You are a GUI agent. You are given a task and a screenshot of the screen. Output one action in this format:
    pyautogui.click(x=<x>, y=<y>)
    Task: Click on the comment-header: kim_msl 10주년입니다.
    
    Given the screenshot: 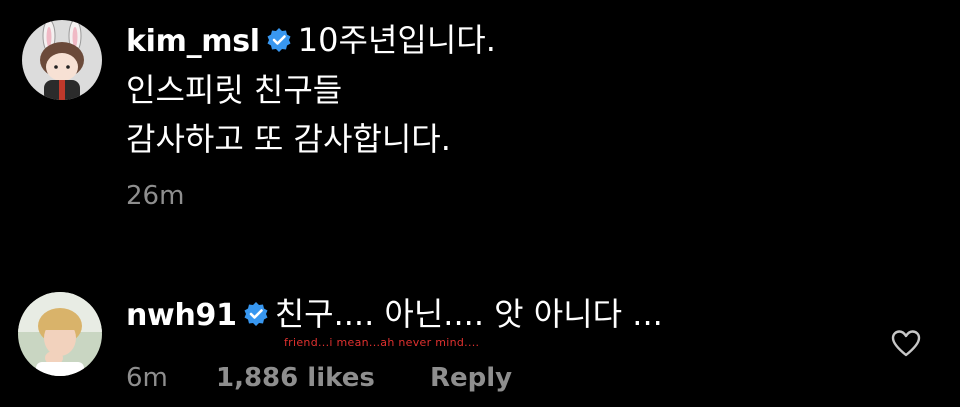 What is the action you would take?
    pyautogui.click(x=311, y=41)
    